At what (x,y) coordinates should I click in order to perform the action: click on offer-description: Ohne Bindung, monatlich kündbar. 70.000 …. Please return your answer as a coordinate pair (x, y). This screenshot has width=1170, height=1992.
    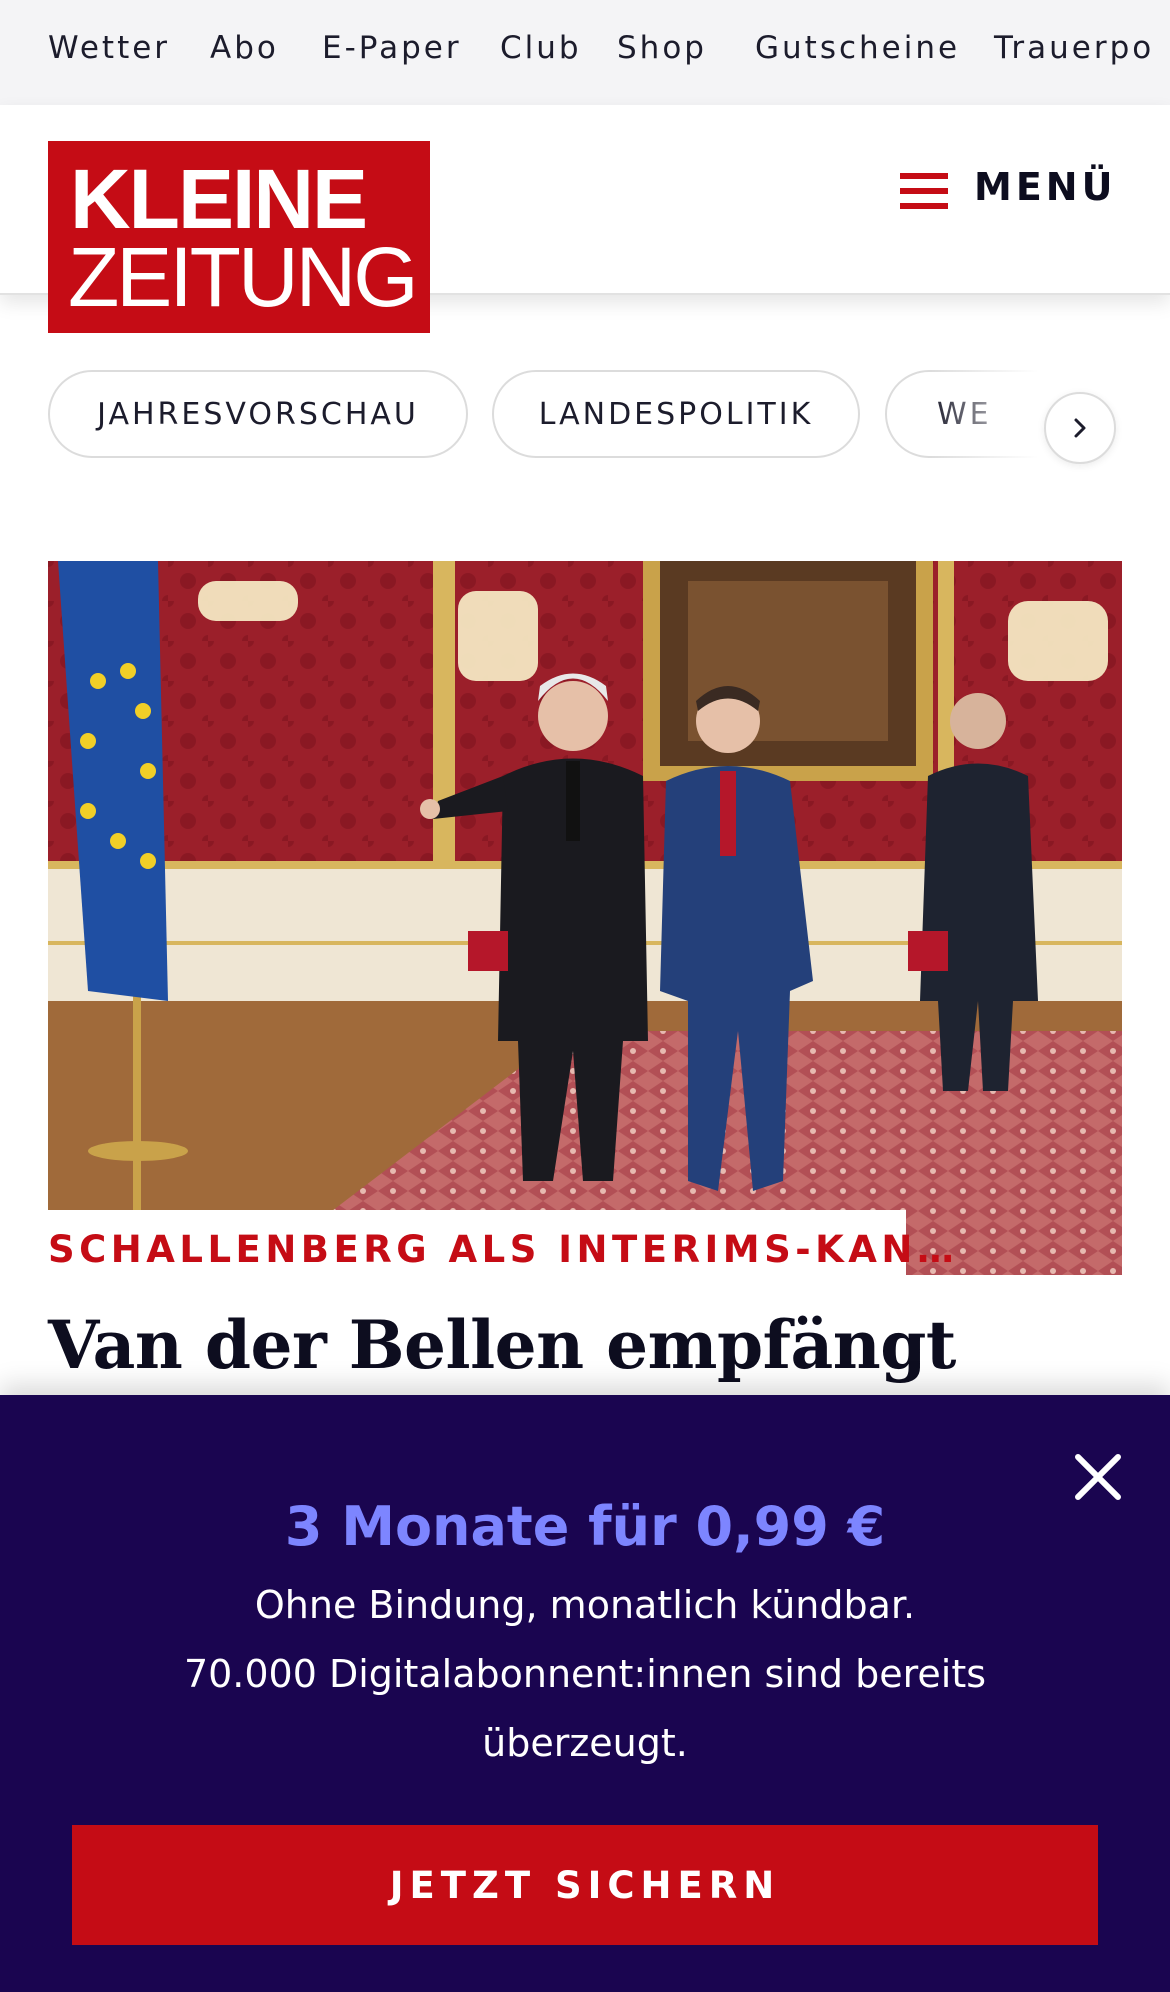
    Looking at the image, I should click on (585, 1674).